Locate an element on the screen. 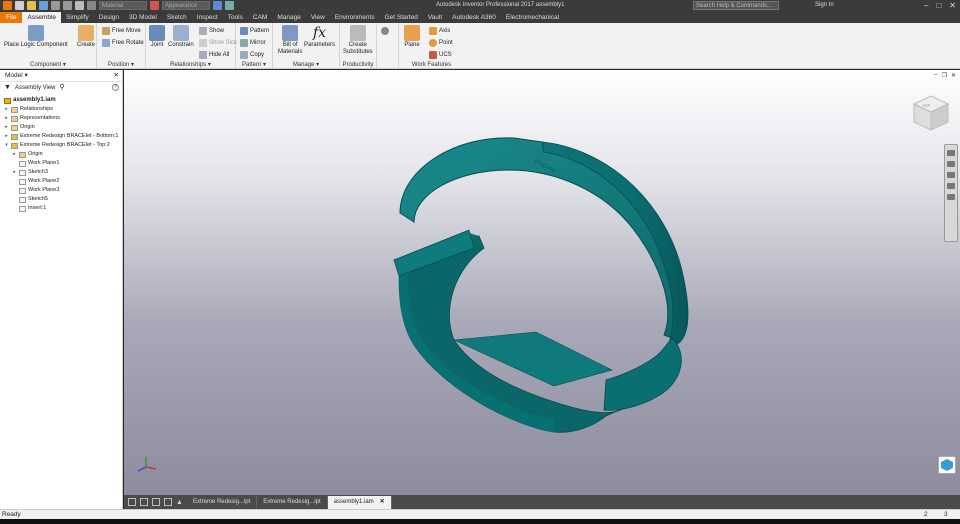  look-at-icon is located at coordinates (951, 197).